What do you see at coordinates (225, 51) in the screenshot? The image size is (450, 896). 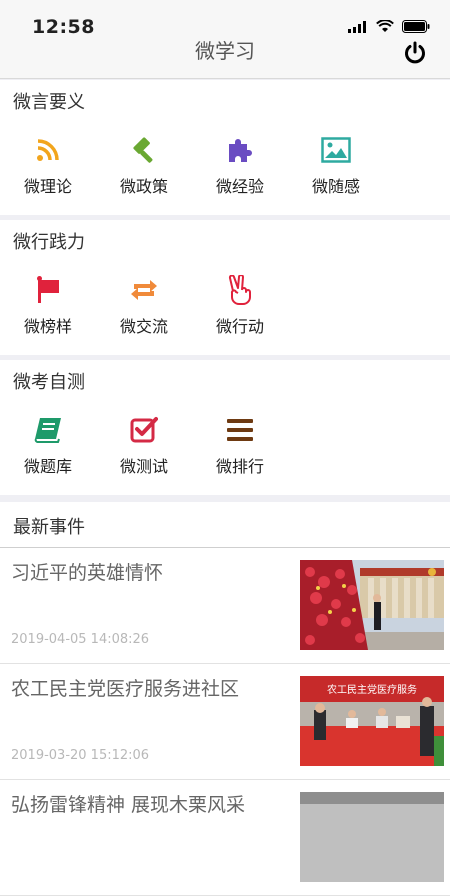 I see `page-title: 微学习` at bounding box center [225, 51].